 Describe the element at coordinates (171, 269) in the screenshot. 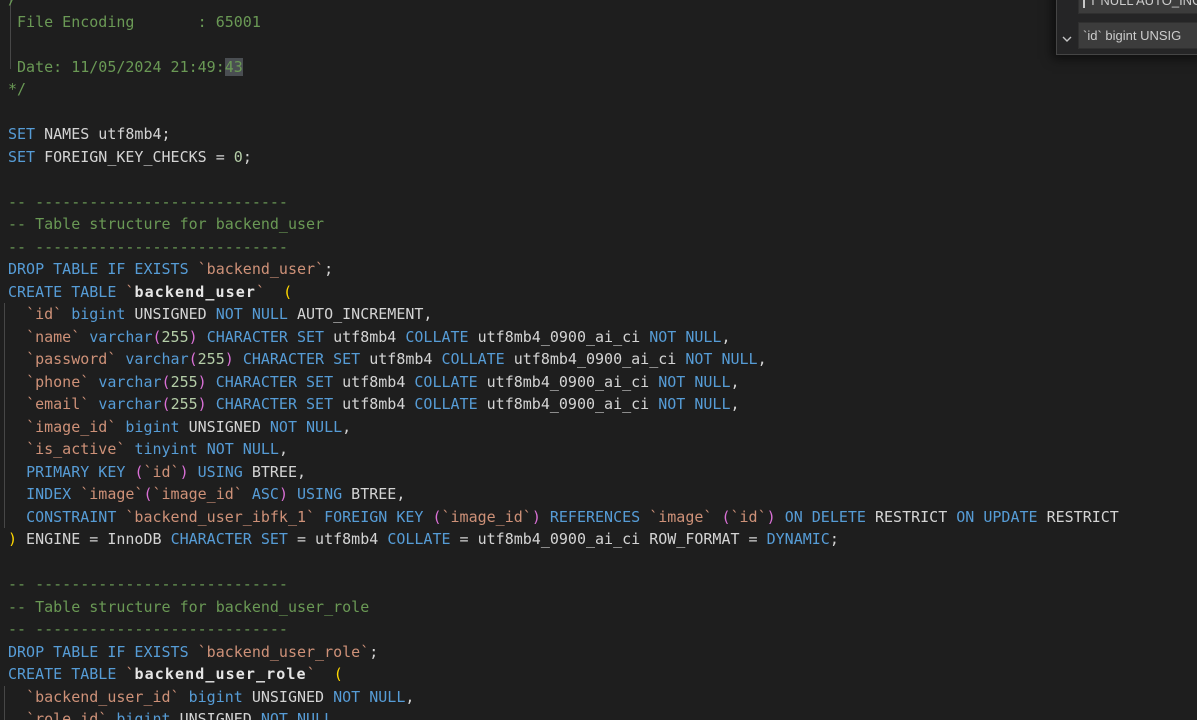

I see `code-line: DROP TABLE IF EXISTS `backend_user`;` at that location.